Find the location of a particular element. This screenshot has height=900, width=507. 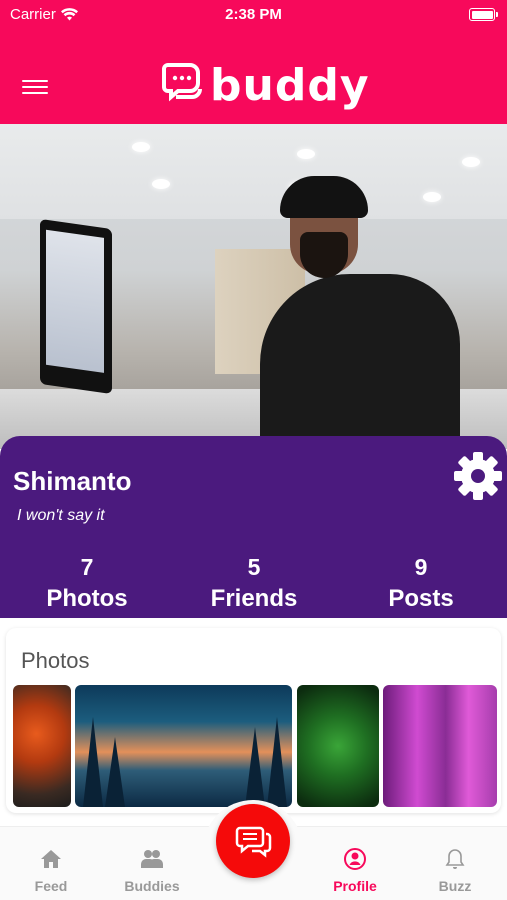

stat-friends: 5 Friends is located at coordinates (254, 583).